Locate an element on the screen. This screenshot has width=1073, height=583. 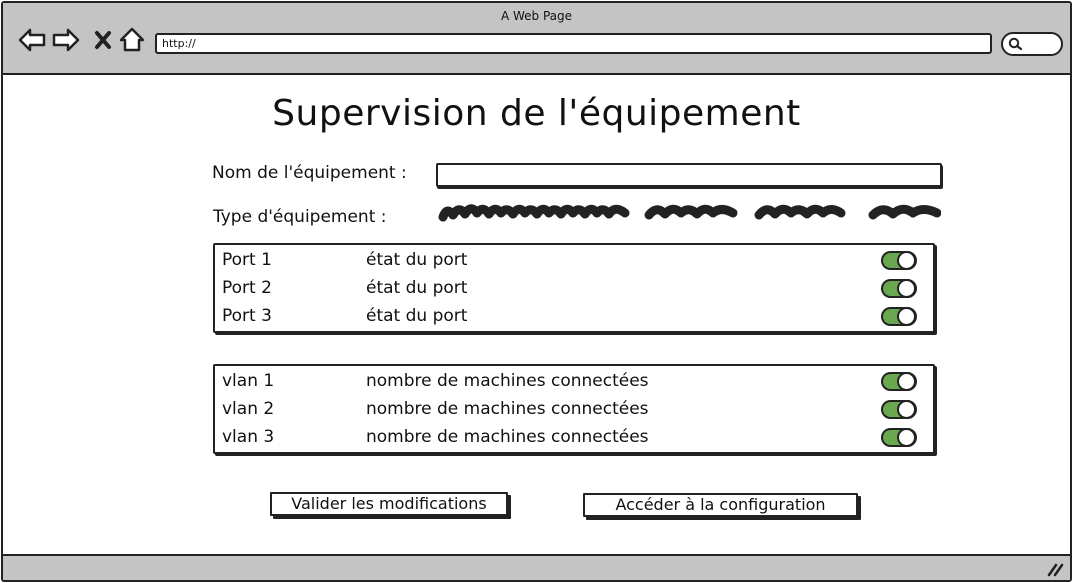
page-title: Supervision de l'équipement is located at coordinates (536, 113).